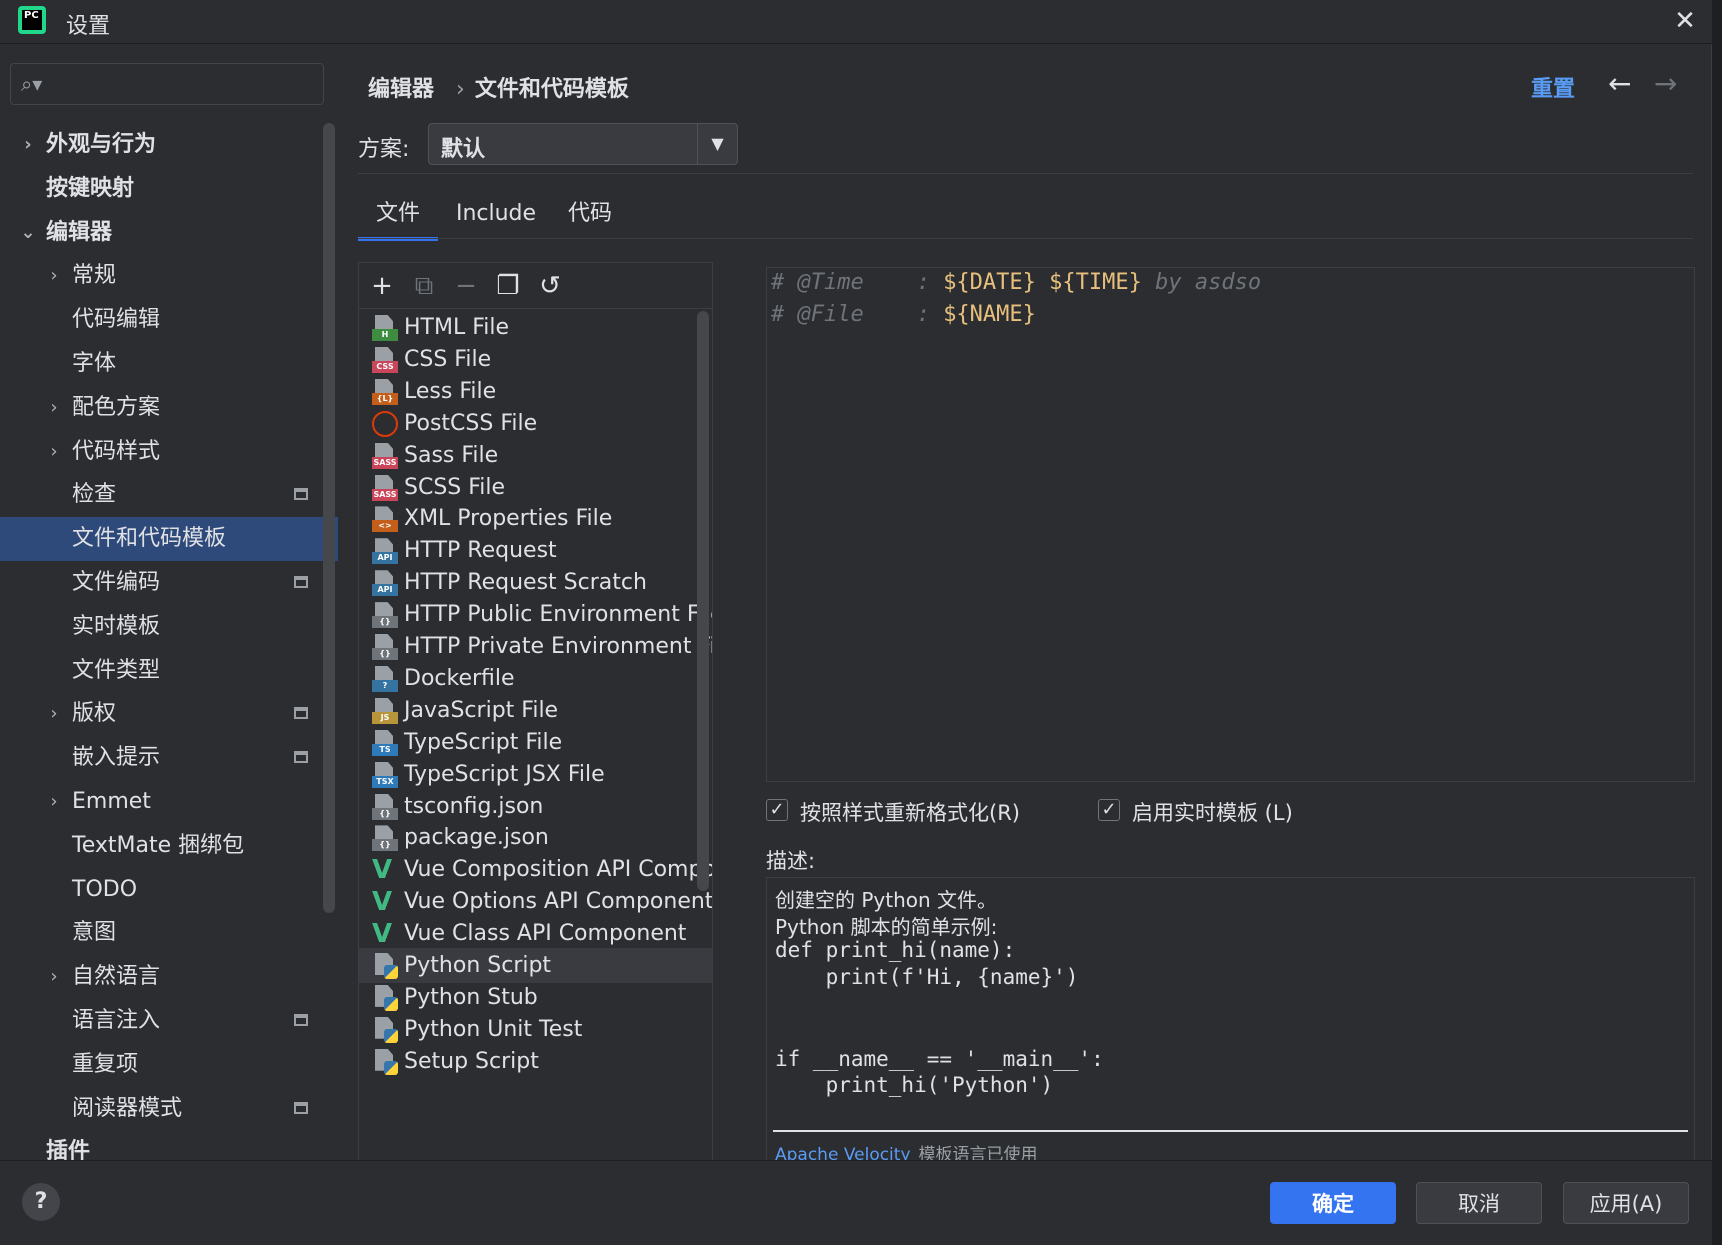 Image resolution: width=1722 pixels, height=1245 pixels. What do you see at coordinates (301, 582) in the screenshot?
I see `project-scope-icon` at bounding box center [301, 582].